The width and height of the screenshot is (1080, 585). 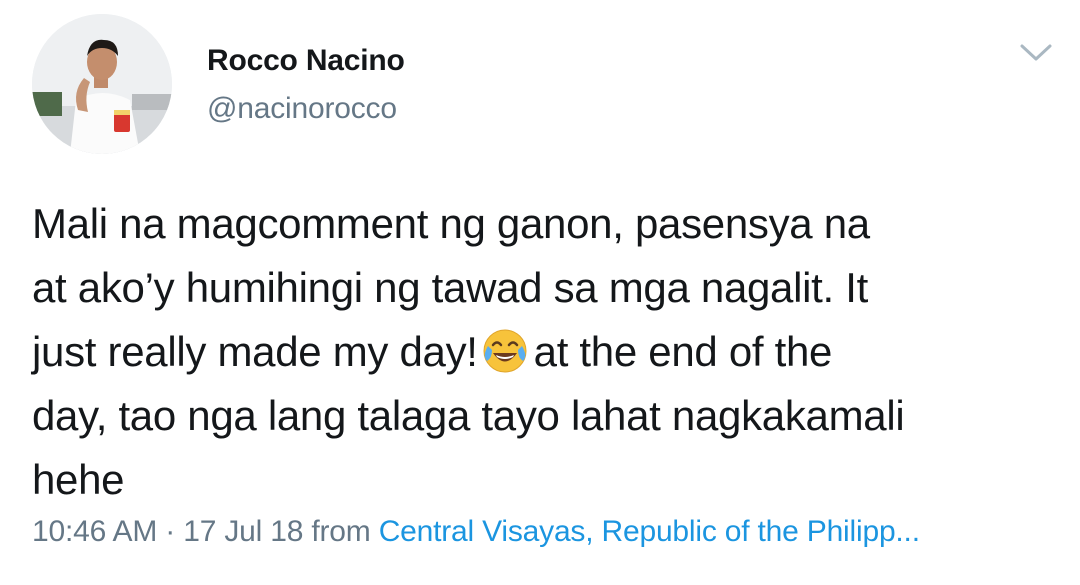 I want to click on tweet-date: 17 Jul 18, so click(x=243, y=531).